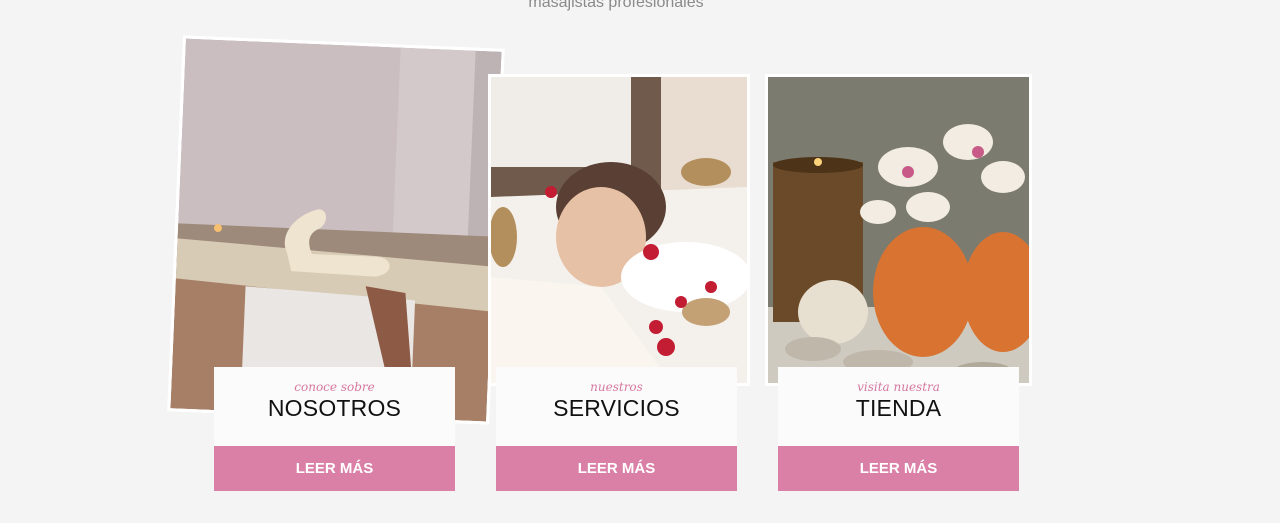  Describe the element at coordinates (616, 468) in the screenshot. I see `leer-mas-servicios-button: LEER MÁS` at that location.